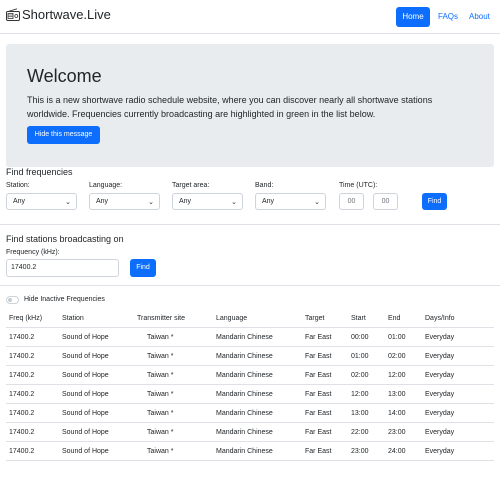 The height and width of the screenshot is (500, 500). What do you see at coordinates (66, 14) in the screenshot?
I see `brand-text: Shortwave.Live` at bounding box center [66, 14].